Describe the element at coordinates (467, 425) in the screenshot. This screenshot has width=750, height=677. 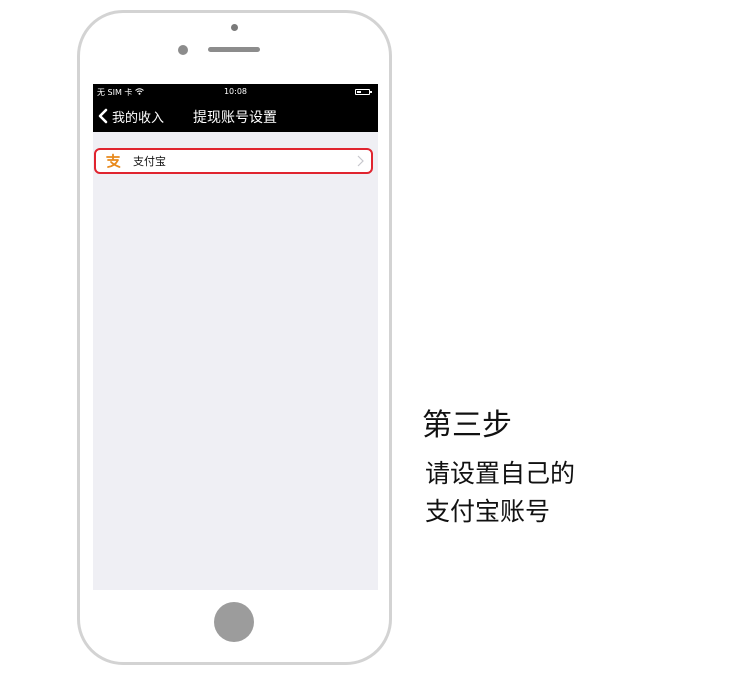
I see `step-title: 第三步` at that location.